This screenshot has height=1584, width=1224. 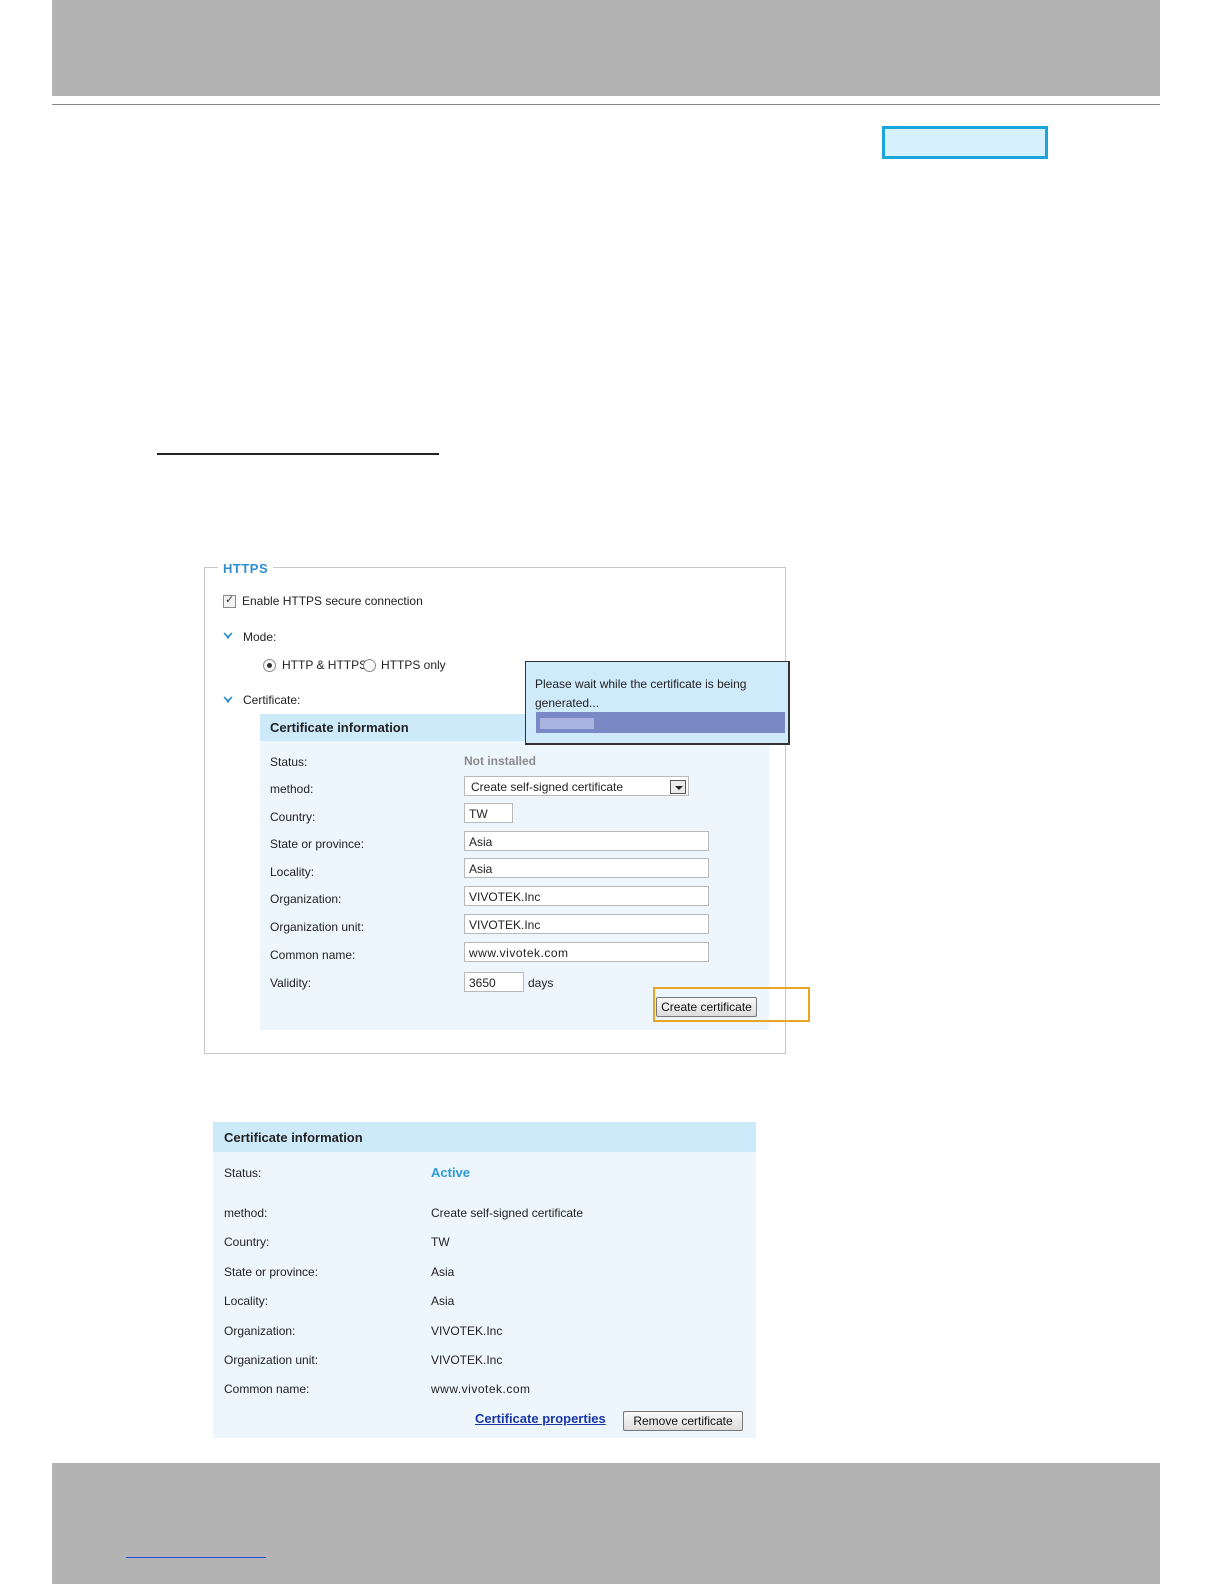 What do you see at coordinates (196, 1557) in the screenshot?
I see `footer-link-underline` at bounding box center [196, 1557].